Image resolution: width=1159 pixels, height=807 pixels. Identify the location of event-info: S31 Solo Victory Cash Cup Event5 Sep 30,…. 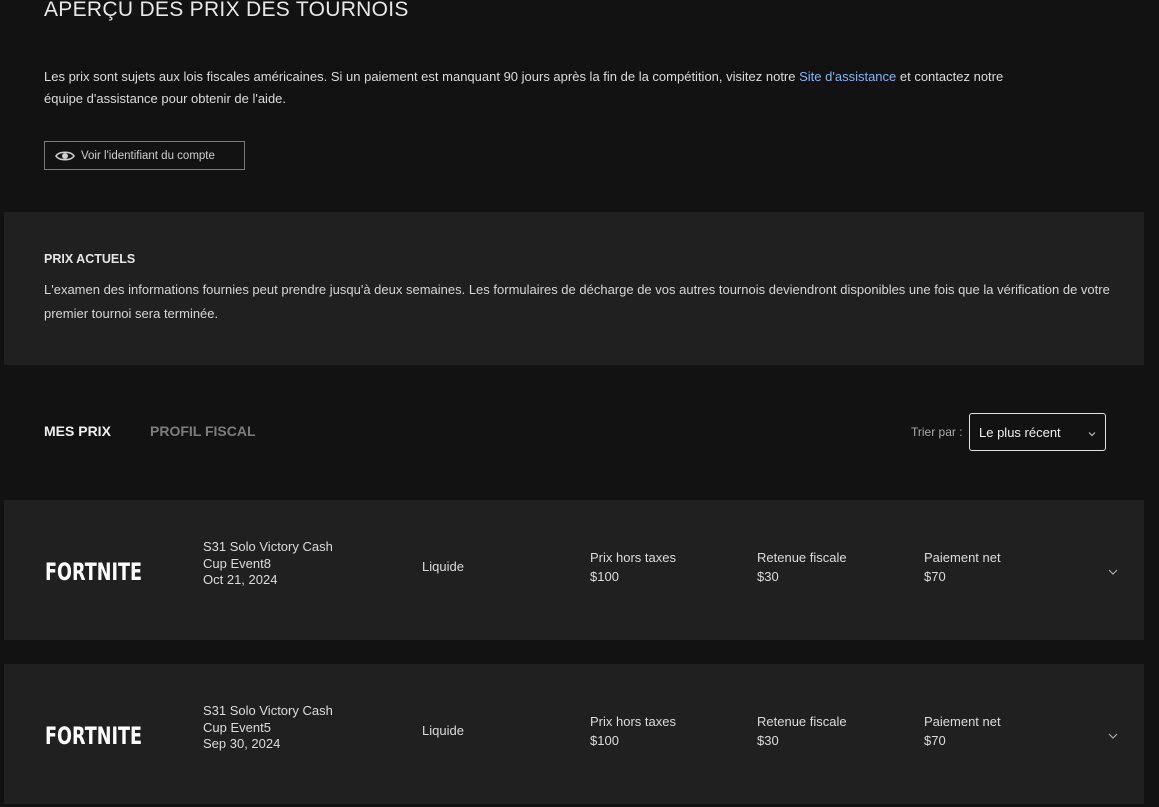
(283, 728).